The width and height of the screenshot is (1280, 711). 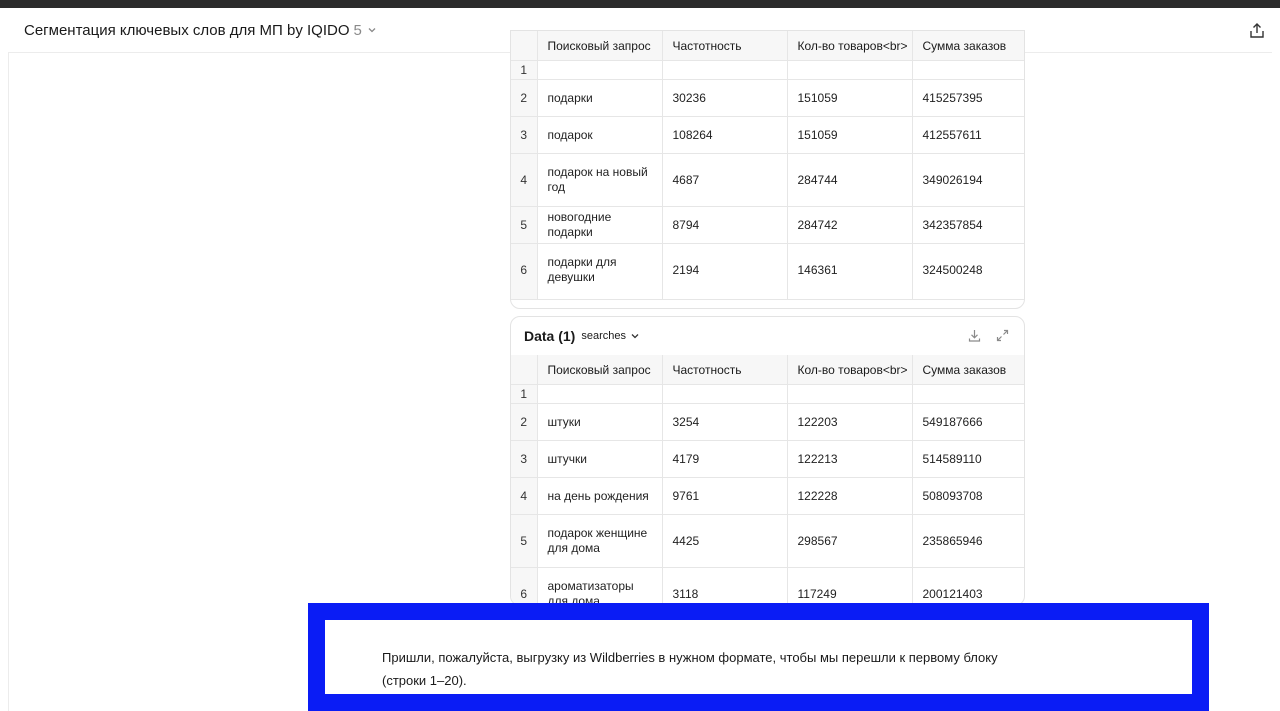 What do you see at coordinates (767, 336) in the screenshot?
I see `data-card-header: Data (1) searches` at bounding box center [767, 336].